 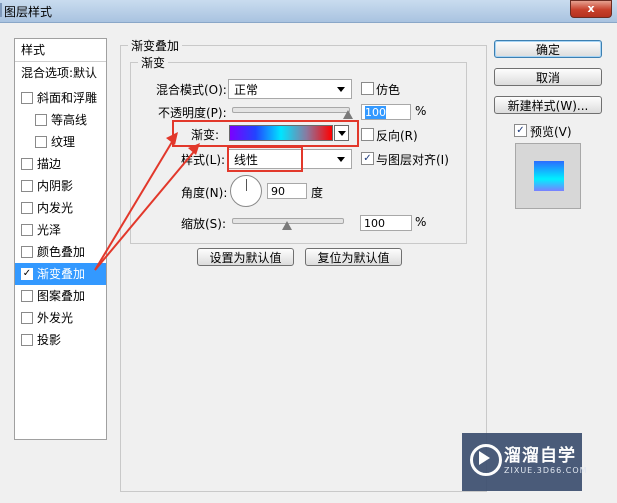 I want to click on arrow-line-upper, so click(x=146, y=209).